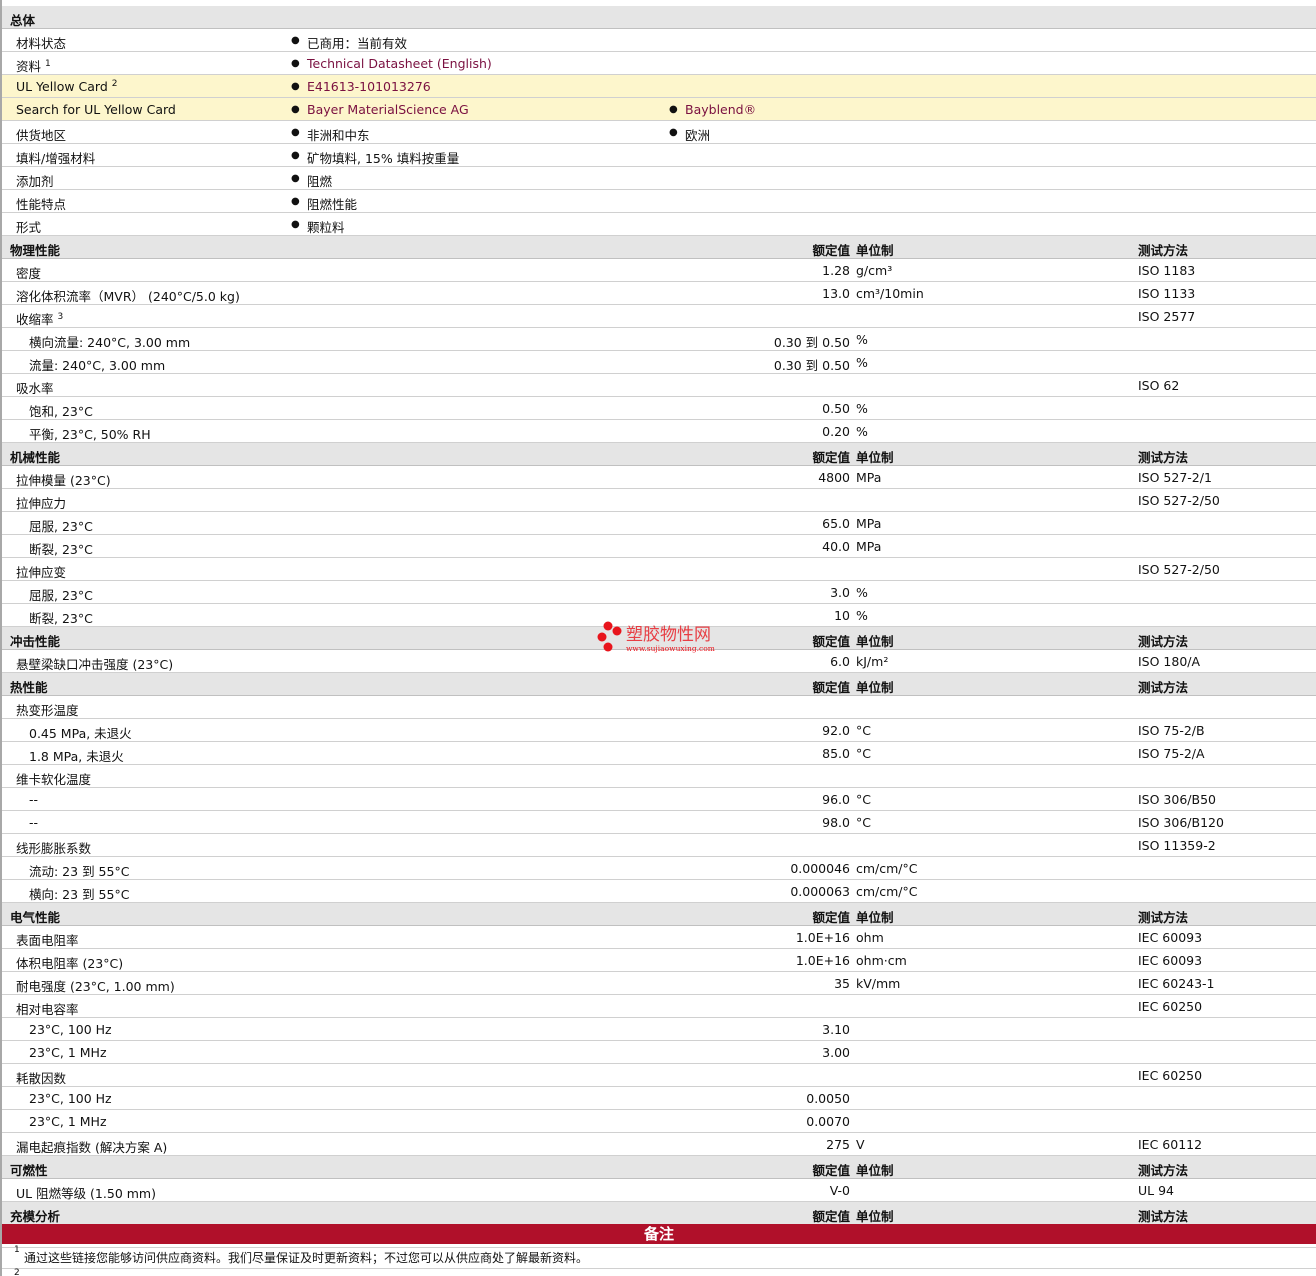 This screenshot has height=1276, width=1316. What do you see at coordinates (659, 937) in the screenshot?
I see `table-row: 表面电阻率 1.0E+16 ohm IEC 60093` at bounding box center [659, 937].